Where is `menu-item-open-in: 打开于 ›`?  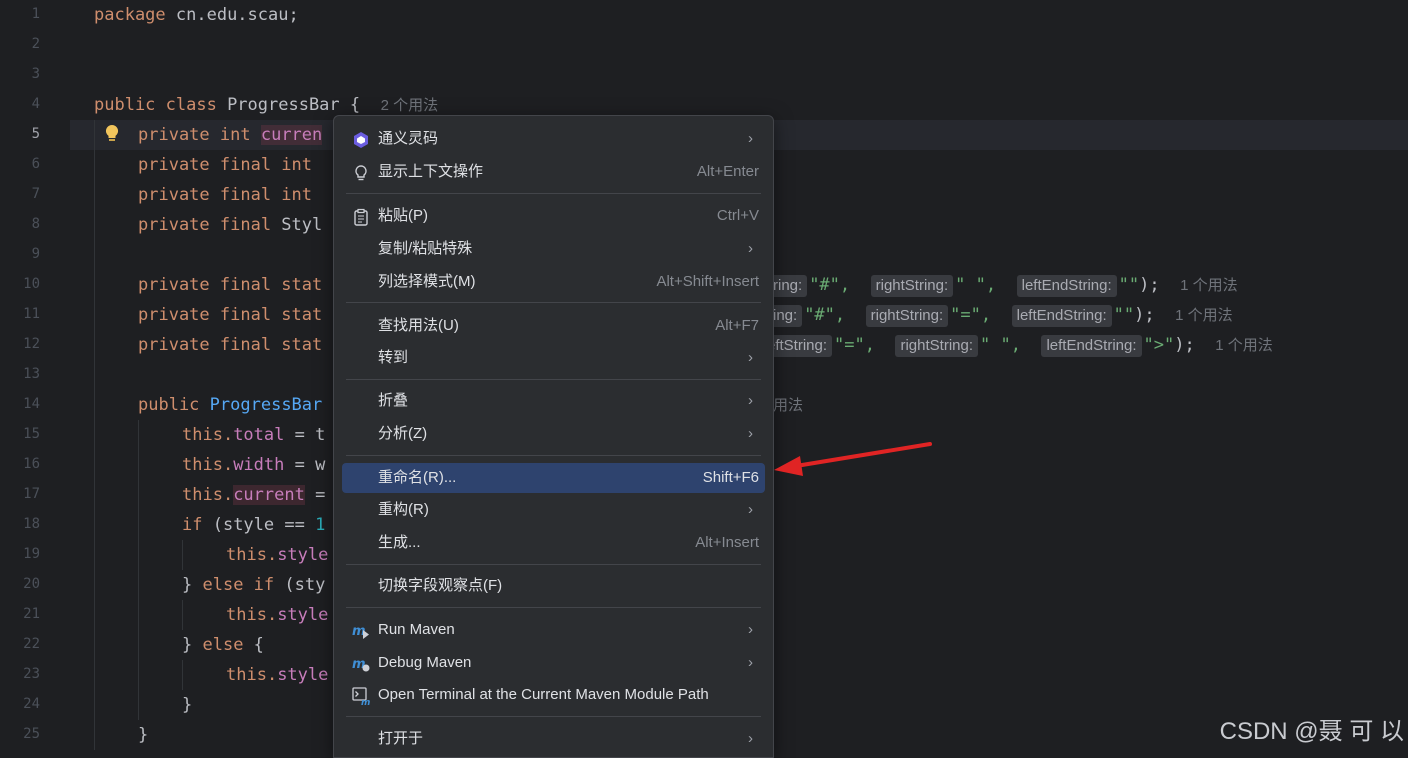 menu-item-open-in: 打开于 › is located at coordinates (553, 739).